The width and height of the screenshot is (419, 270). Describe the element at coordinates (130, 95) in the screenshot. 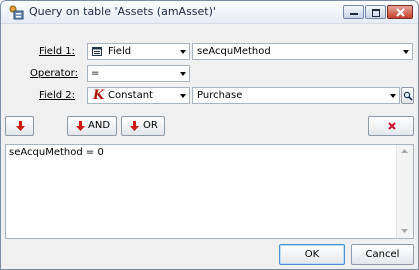

I see `field2-type-value: Constant` at that location.